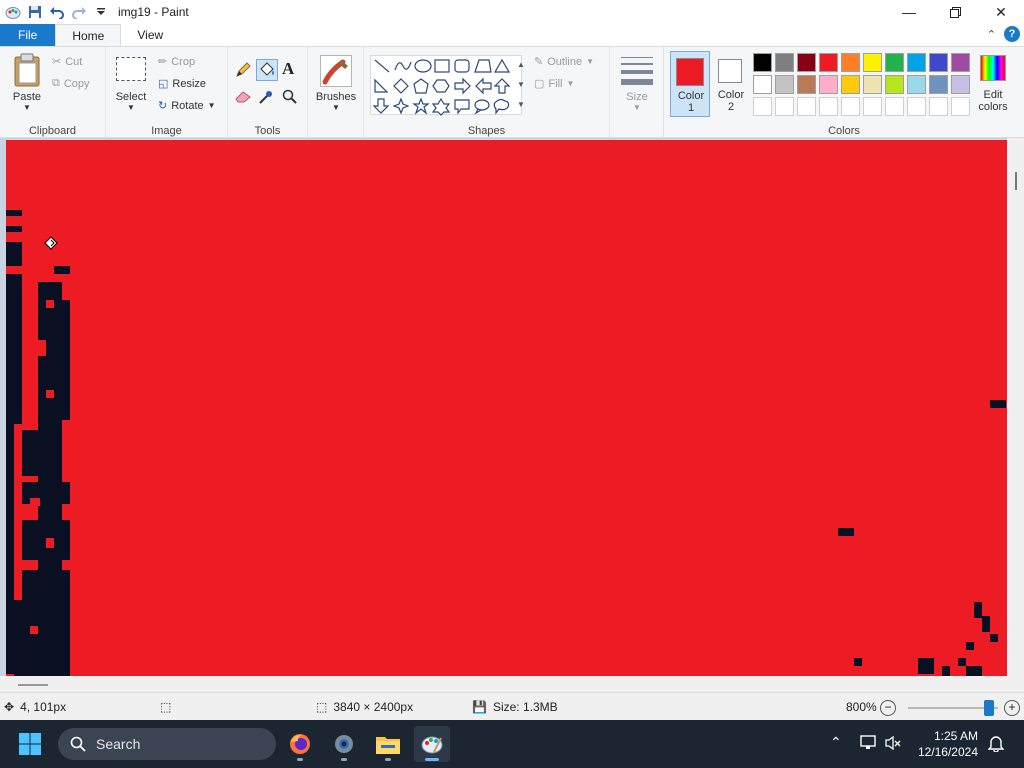  I want to click on color-picker-icon, so click(268, 98).